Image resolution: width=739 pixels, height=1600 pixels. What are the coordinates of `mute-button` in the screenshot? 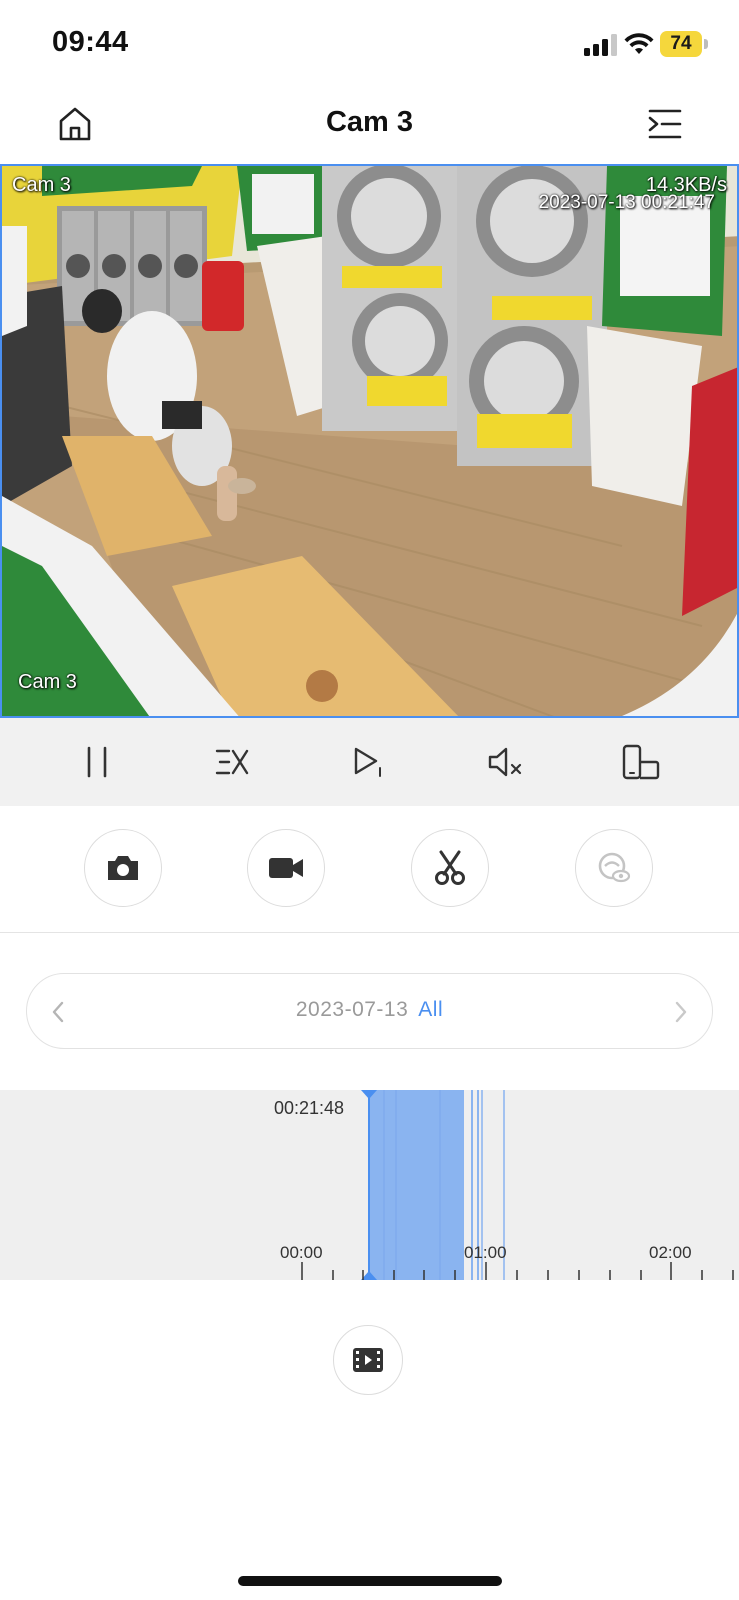 It's located at (505, 762).